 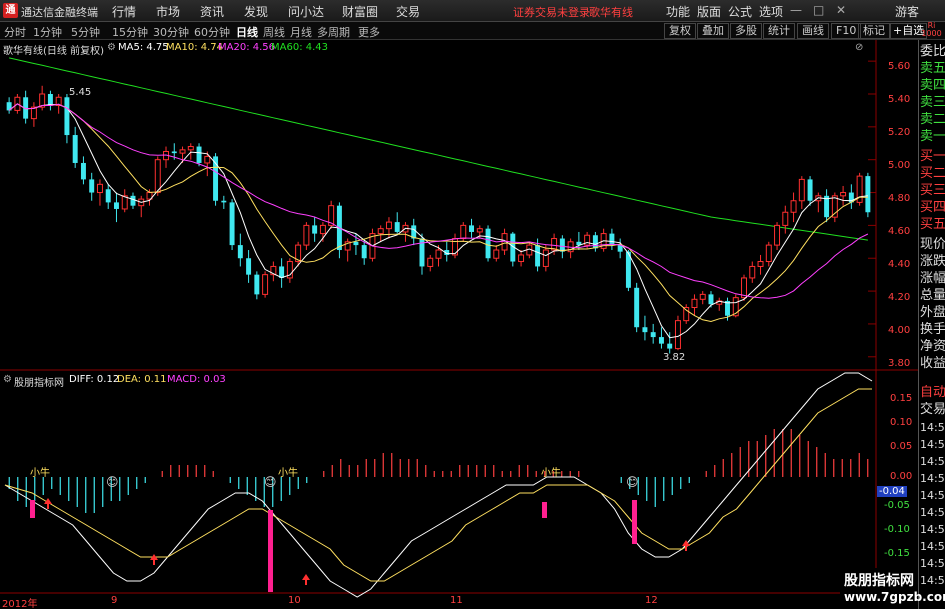 I want to click on menu-xuanxiang: 选项, so click(x=771, y=11).